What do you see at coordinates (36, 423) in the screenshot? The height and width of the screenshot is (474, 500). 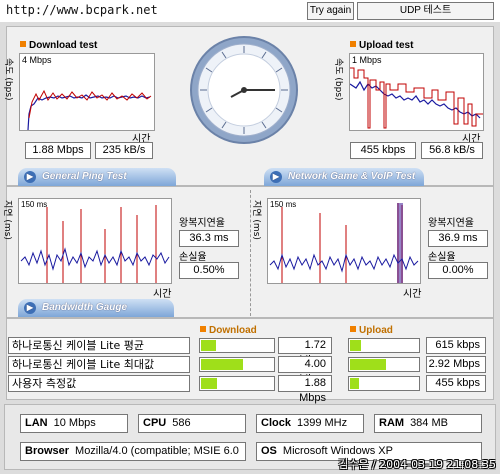 I see `lan-label: LAN` at bounding box center [36, 423].